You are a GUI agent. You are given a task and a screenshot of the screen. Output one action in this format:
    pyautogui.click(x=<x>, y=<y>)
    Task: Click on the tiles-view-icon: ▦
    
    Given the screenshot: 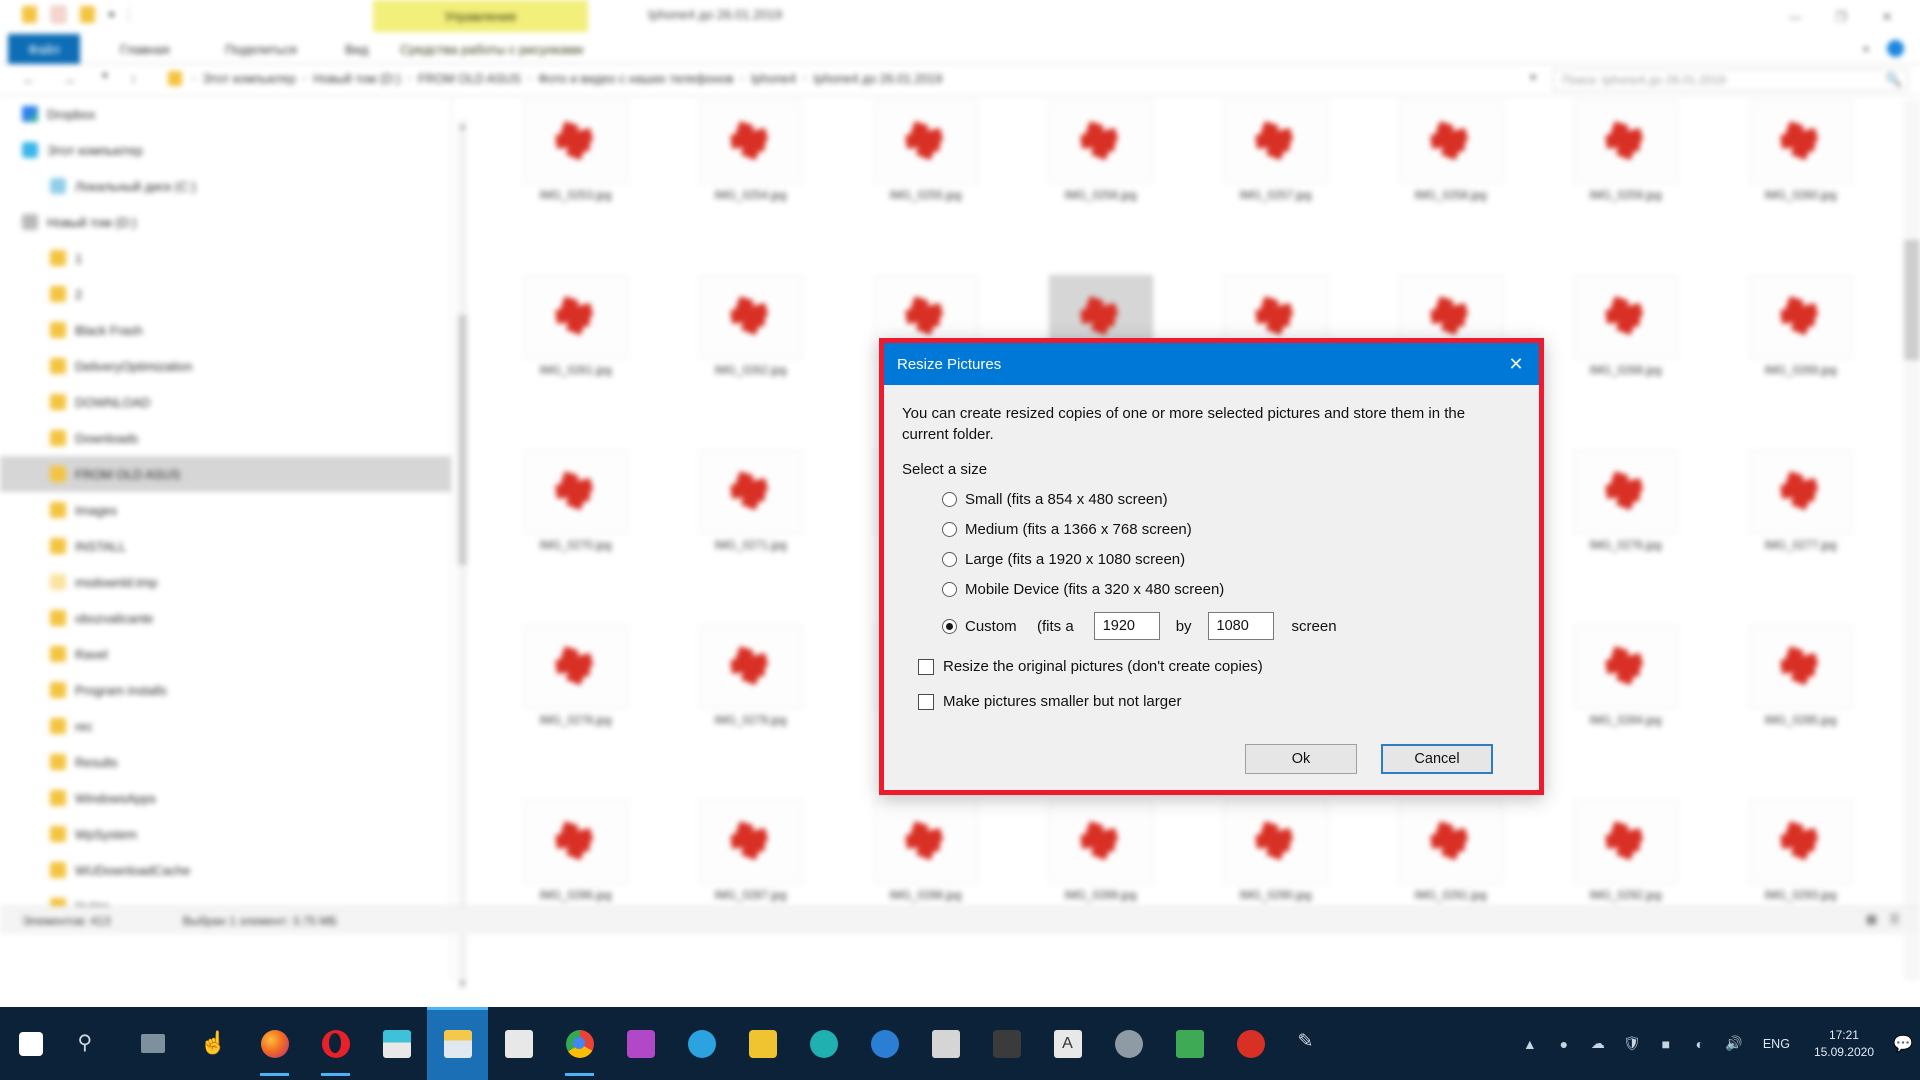 What is the action you would take?
    pyautogui.click(x=1871, y=919)
    